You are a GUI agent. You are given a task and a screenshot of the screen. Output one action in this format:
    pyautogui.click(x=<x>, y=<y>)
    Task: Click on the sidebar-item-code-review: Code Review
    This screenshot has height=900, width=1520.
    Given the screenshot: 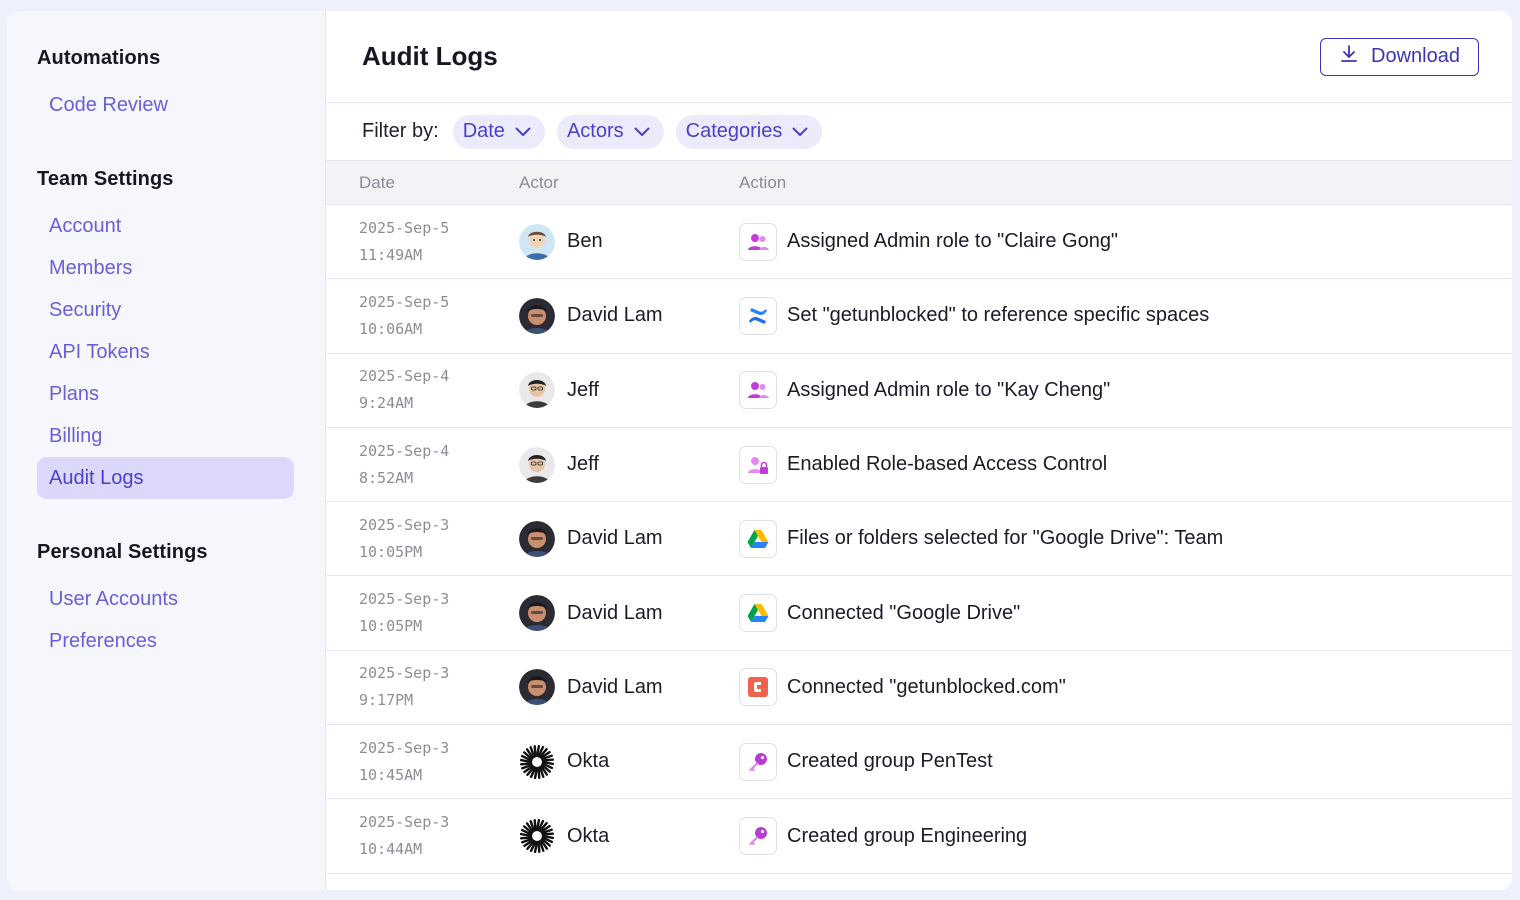 What is the action you would take?
    pyautogui.click(x=165, y=105)
    